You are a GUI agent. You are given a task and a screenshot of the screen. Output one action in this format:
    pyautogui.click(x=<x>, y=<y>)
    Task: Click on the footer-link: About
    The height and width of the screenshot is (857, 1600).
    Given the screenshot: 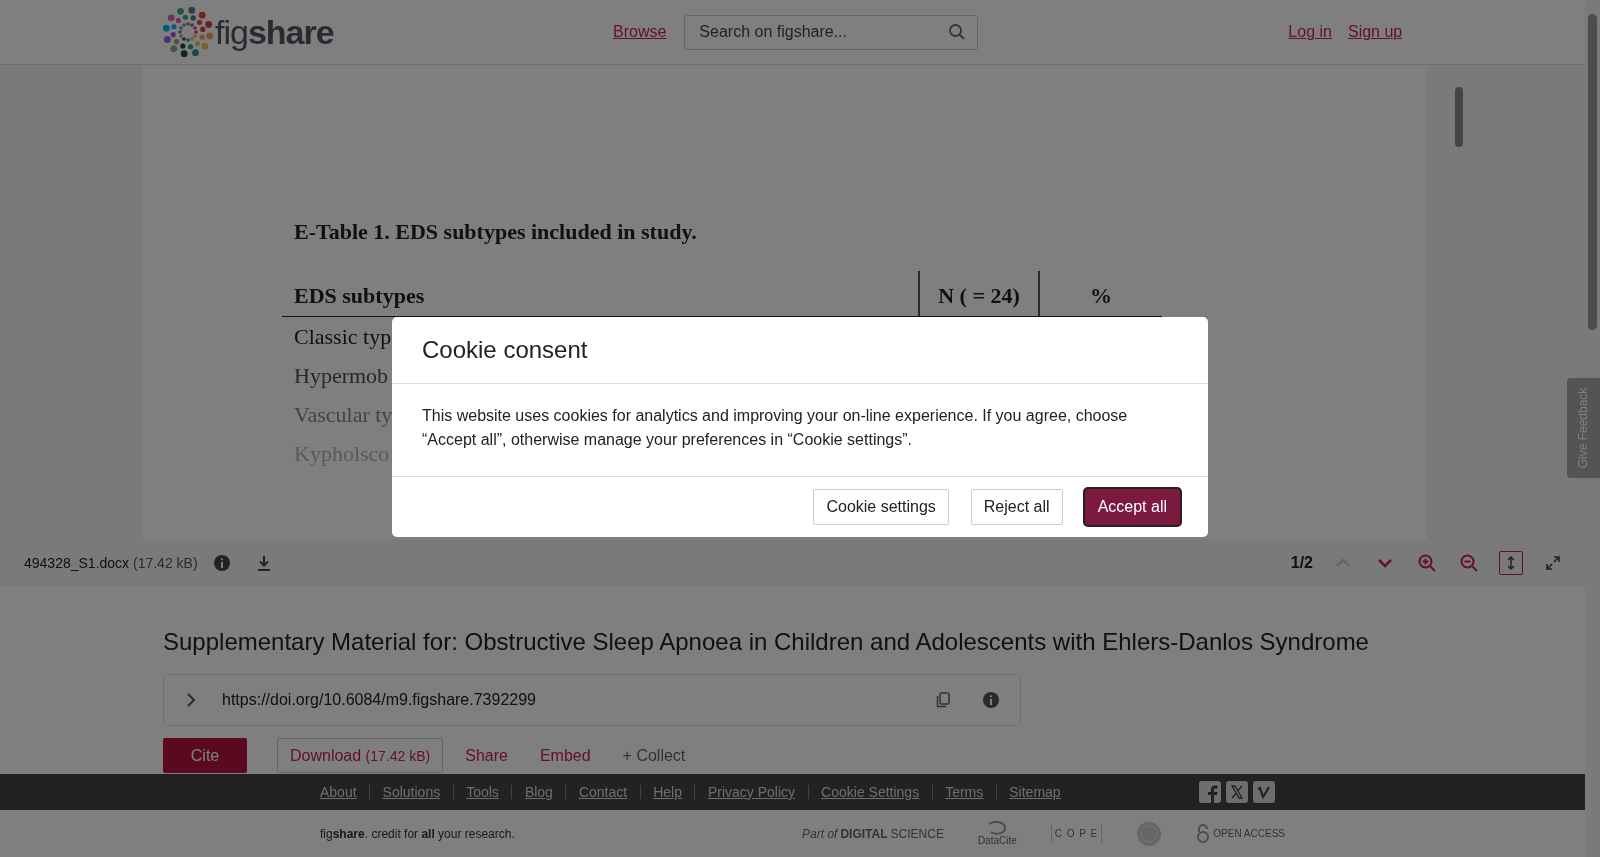 What is the action you would take?
    pyautogui.click(x=338, y=792)
    